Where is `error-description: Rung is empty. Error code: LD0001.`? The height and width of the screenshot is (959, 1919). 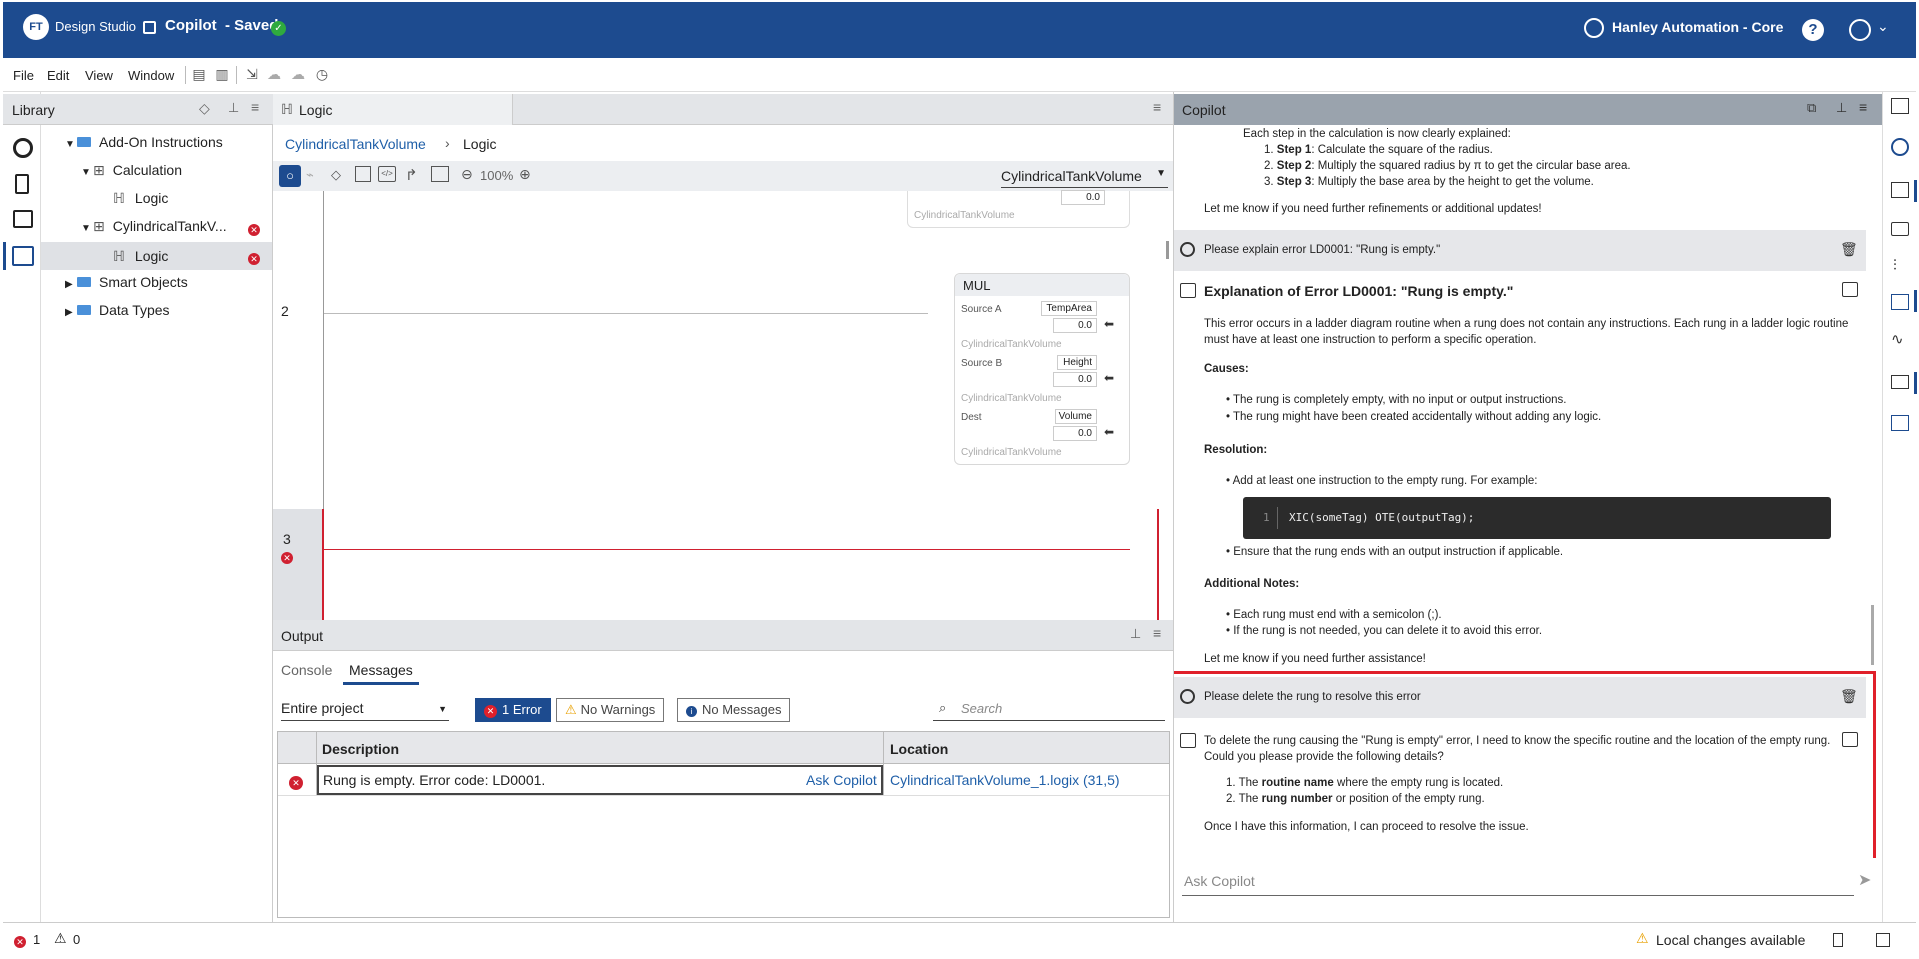 error-description: Rung is empty. Error code: LD0001. is located at coordinates (434, 780).